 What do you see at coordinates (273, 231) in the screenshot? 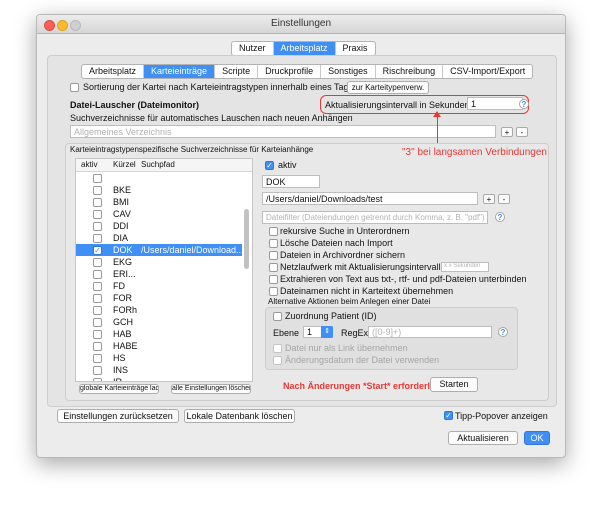
I see `recursive-checkbox` at bounding box center [273, 231].